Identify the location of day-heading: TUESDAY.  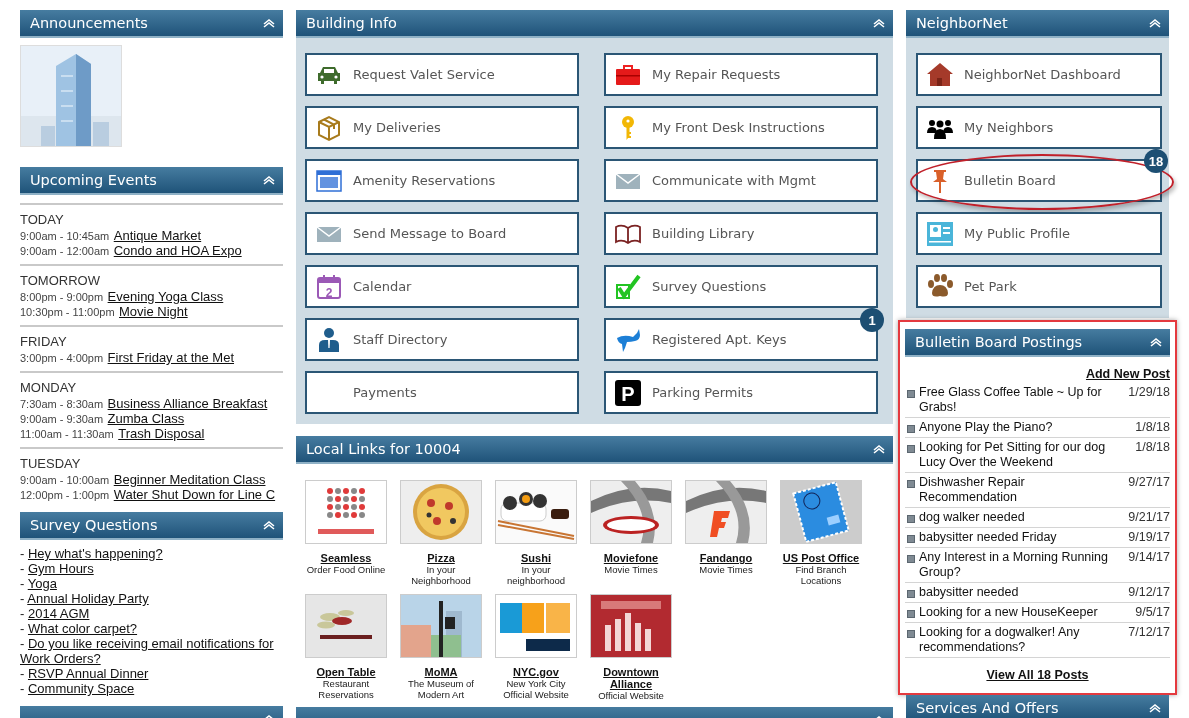
(51, 463).